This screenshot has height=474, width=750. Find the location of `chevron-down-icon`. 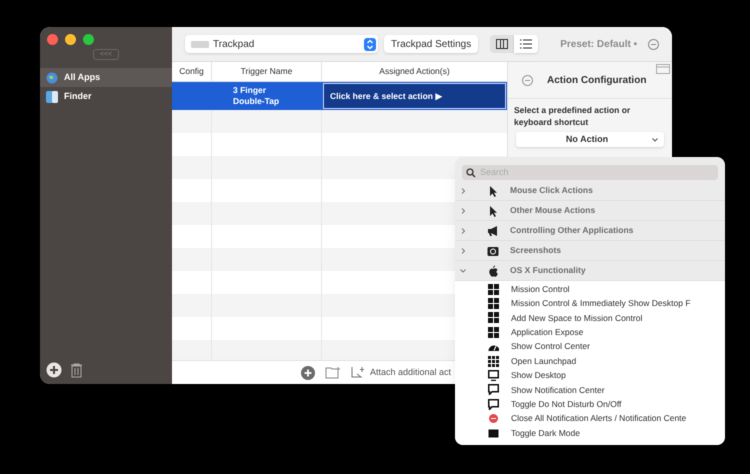

chevron-down-icon is located at coordinates (655, 140).